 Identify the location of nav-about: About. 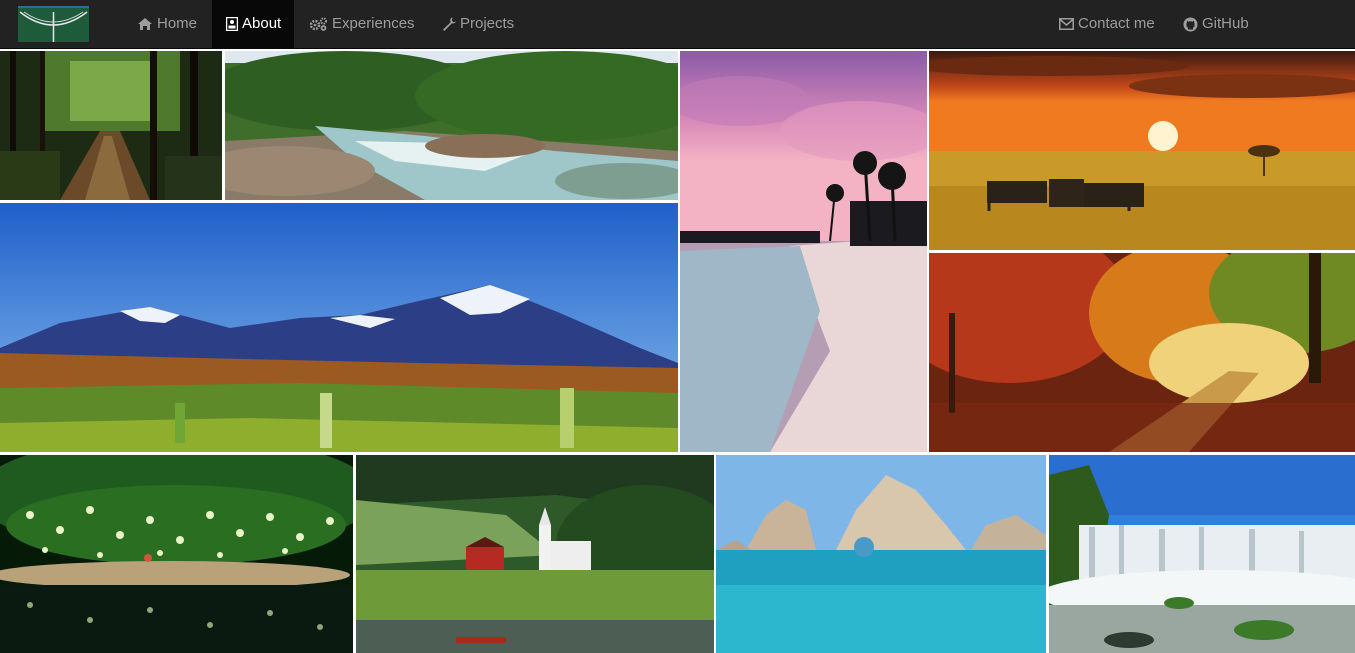
(253, 24).